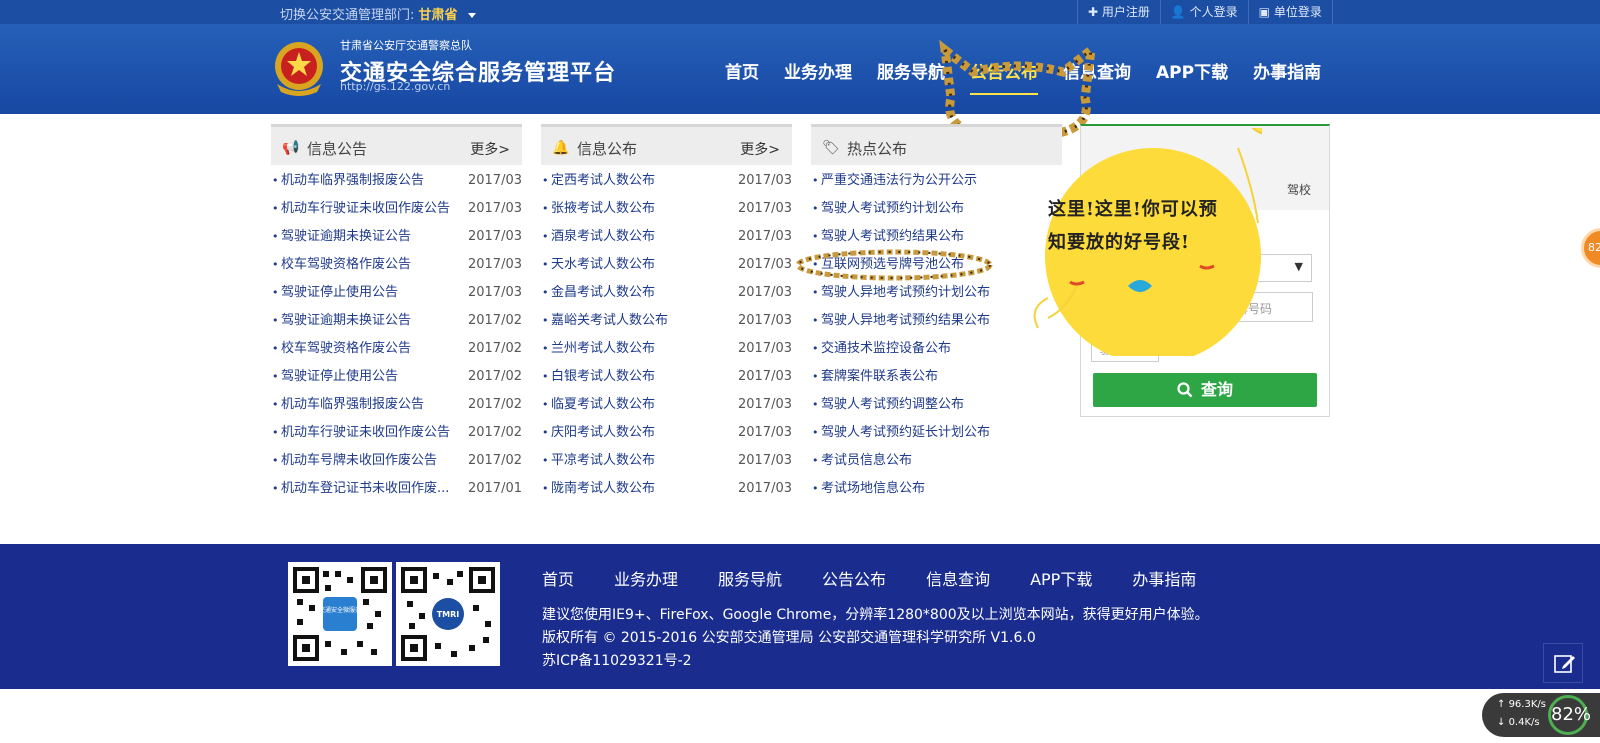 This screenshot has height=743, width=1600. What do you see at coordinates (396, 349) in the screenshot?
I see `list-item: • 校车驾驶资格作废公告 2017/02` at bounding box center [396, 349].